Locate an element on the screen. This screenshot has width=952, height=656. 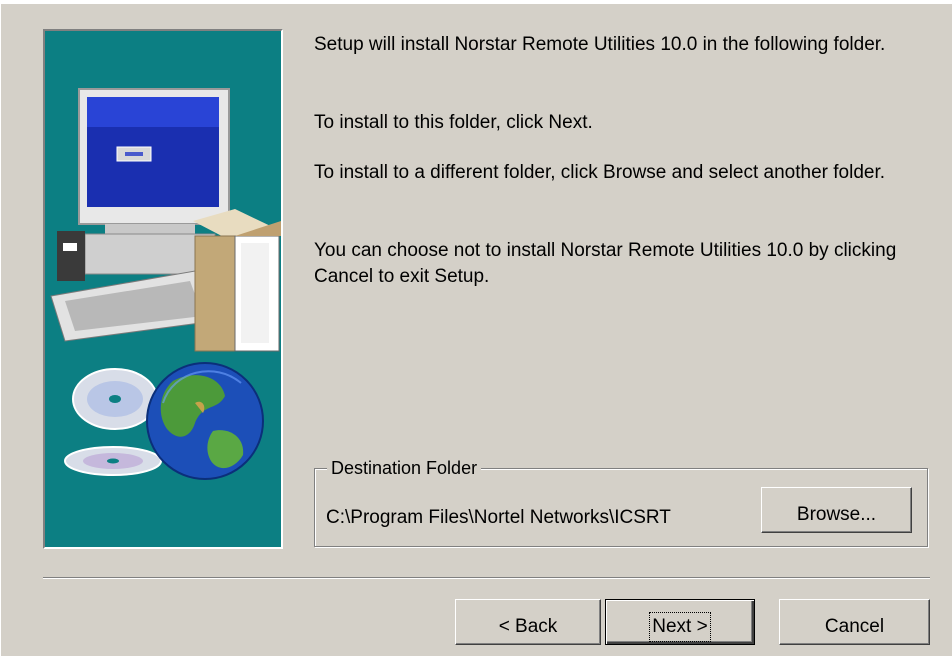
keyboard-icon is located at coordinates (133, 306).